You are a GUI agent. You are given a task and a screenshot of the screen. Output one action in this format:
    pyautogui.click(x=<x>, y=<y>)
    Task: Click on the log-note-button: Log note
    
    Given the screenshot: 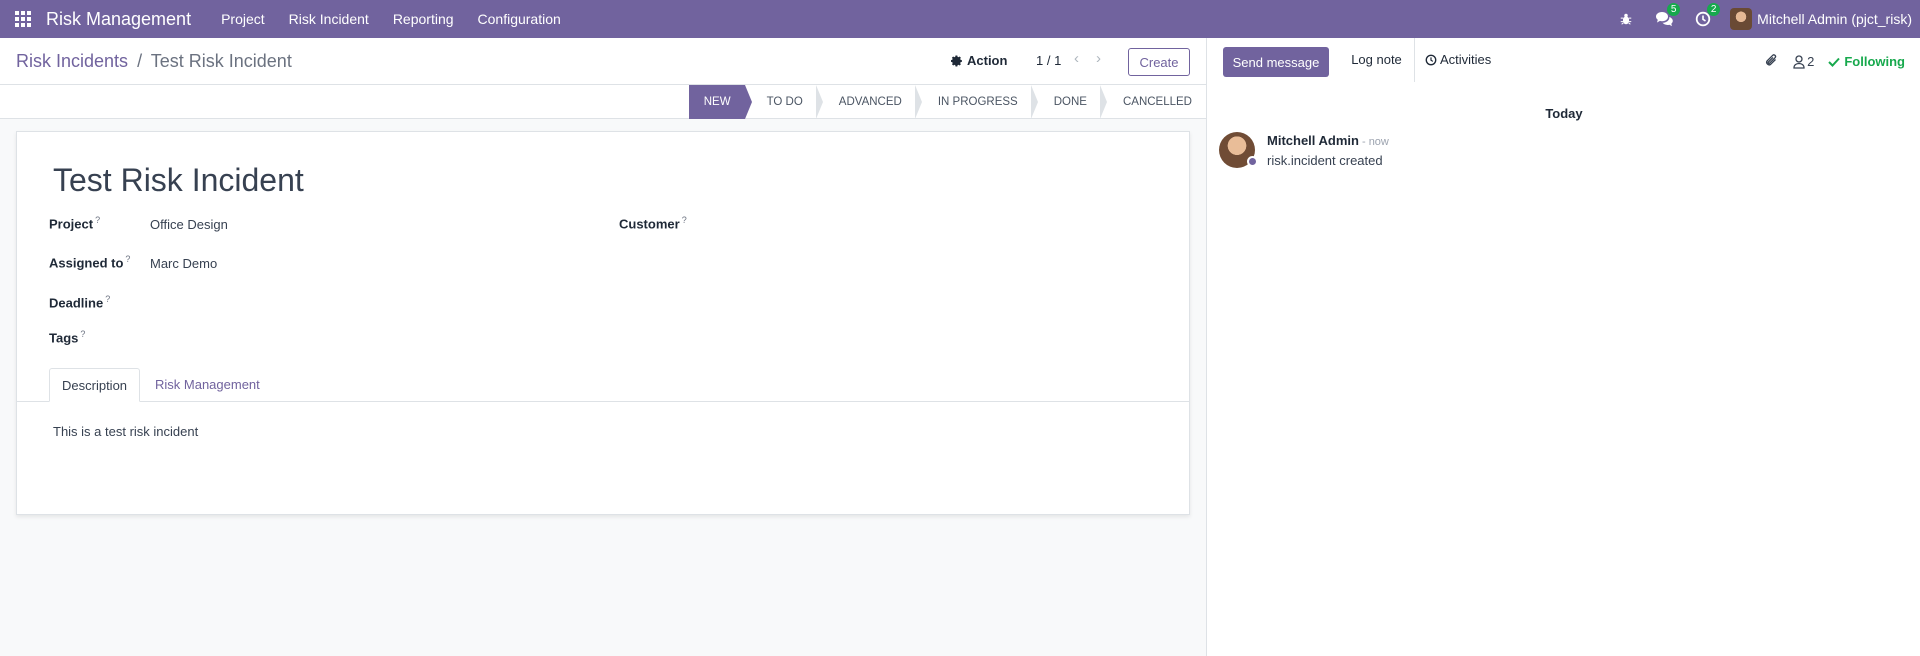 What is the action you would take?
    pyautogui.click(x=1377, y=60)
    